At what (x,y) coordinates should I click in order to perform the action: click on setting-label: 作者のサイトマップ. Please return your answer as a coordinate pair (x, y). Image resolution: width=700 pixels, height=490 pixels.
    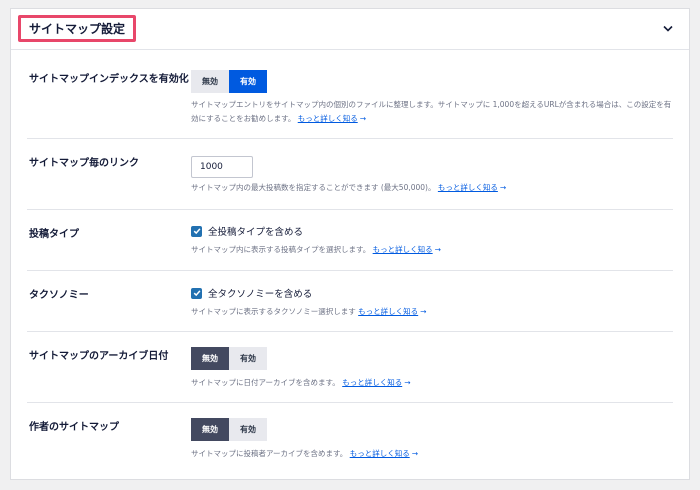
    Looking at the image, I should click on (74, 427).